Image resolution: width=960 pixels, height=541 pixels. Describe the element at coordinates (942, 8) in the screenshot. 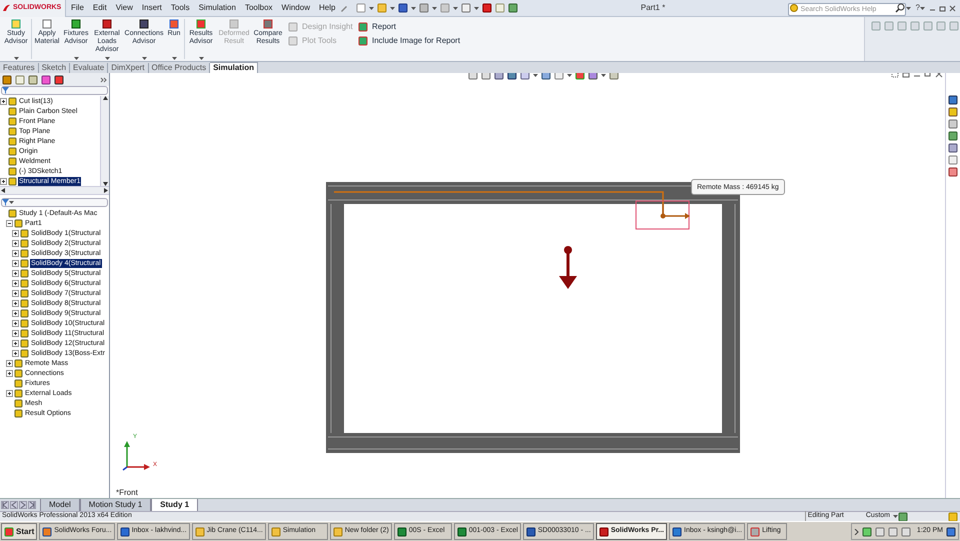

I see `restore-icon` at that location.